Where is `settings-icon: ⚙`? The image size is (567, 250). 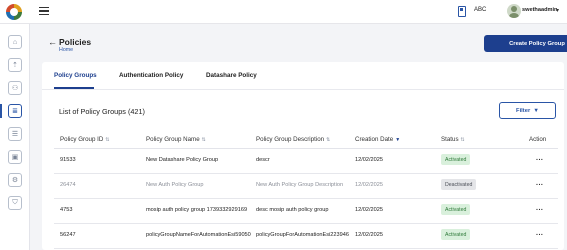
settings-icon: ⚙ is located at coordinates (15, 180).